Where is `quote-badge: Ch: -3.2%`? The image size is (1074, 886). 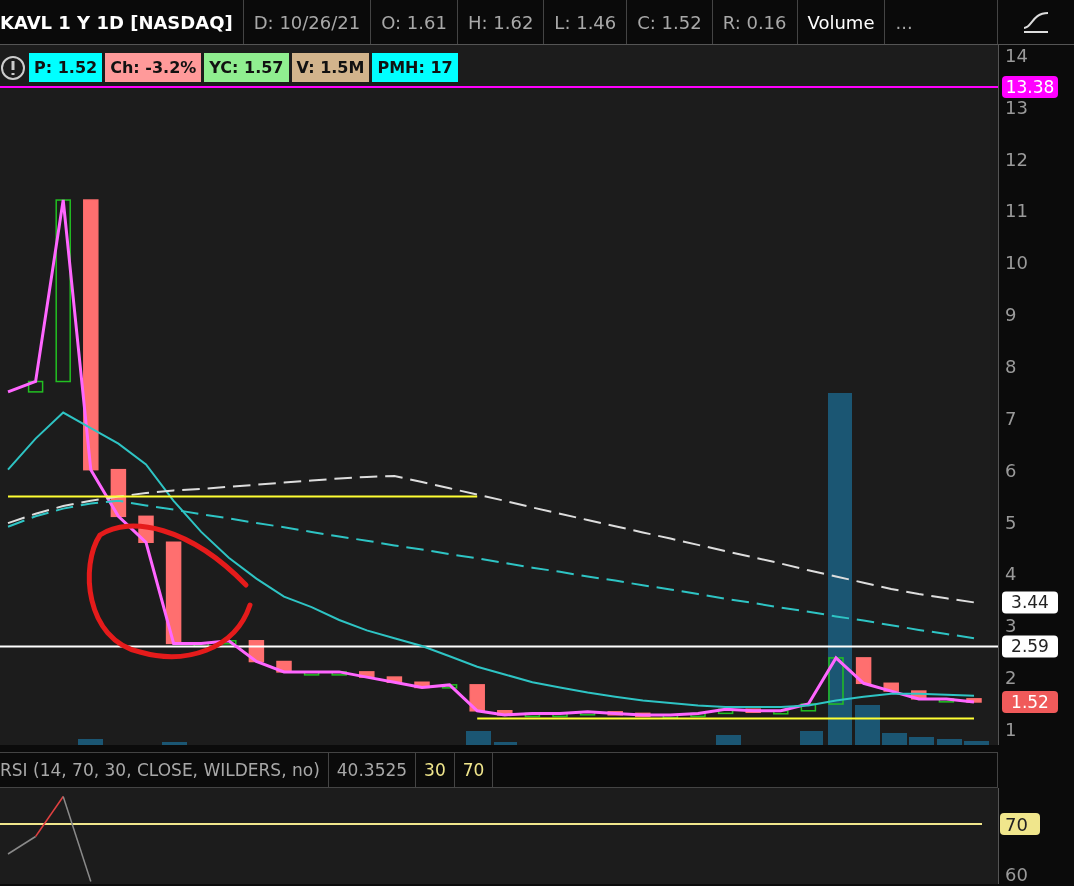 quote-badge: Ch: -3.2% is located at coordinates (153, 67).